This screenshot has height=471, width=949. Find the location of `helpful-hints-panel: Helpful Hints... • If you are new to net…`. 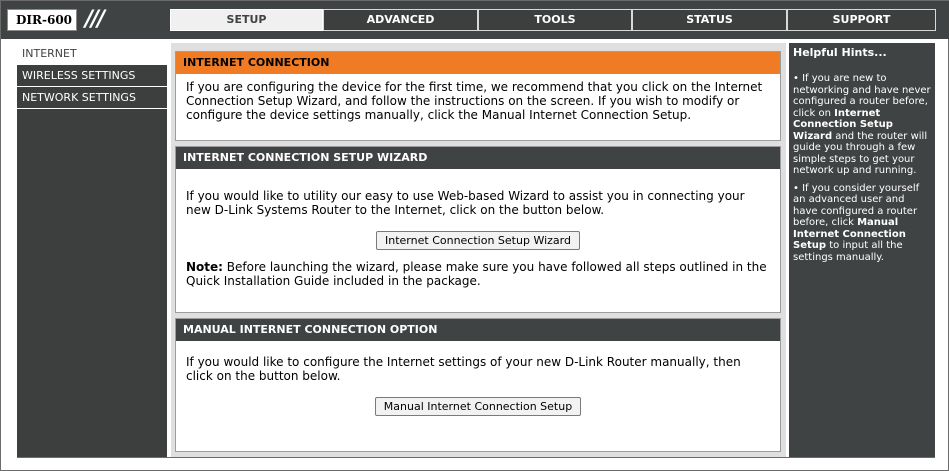

helpful-hints-panel: Helpful Hints... • If you are new to net… is located at coordinates (862, 250).